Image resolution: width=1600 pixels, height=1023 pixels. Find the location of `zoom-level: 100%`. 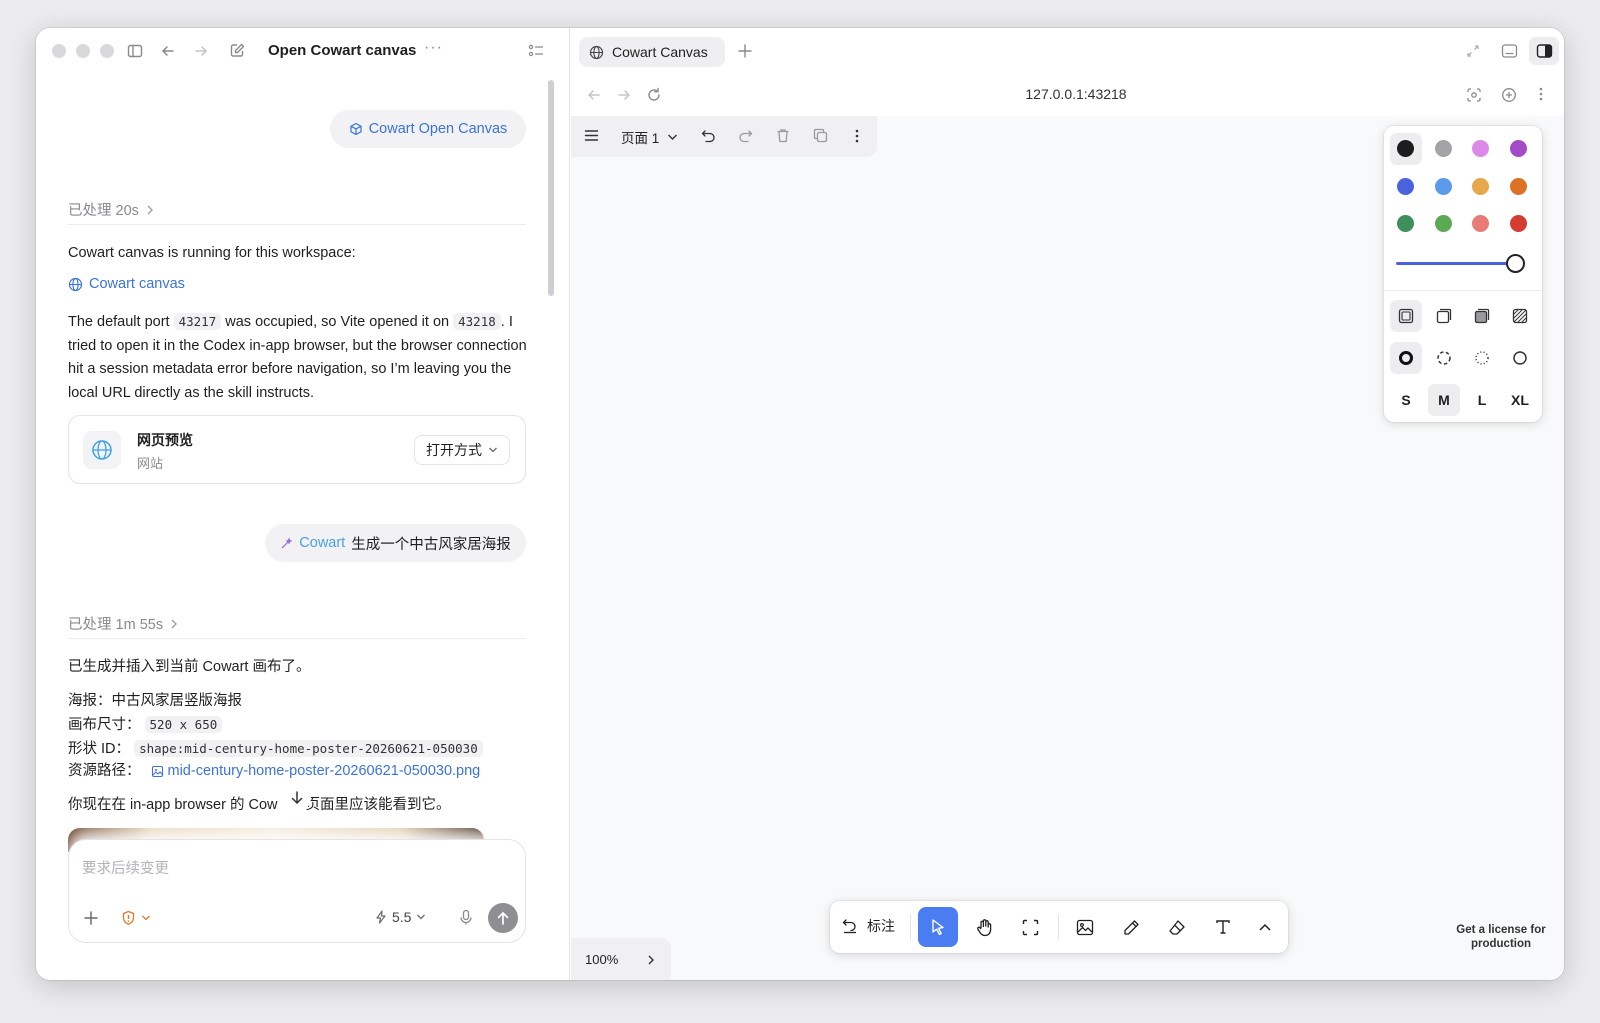

zoom-level: 100% is located at coordinates (601, 959).